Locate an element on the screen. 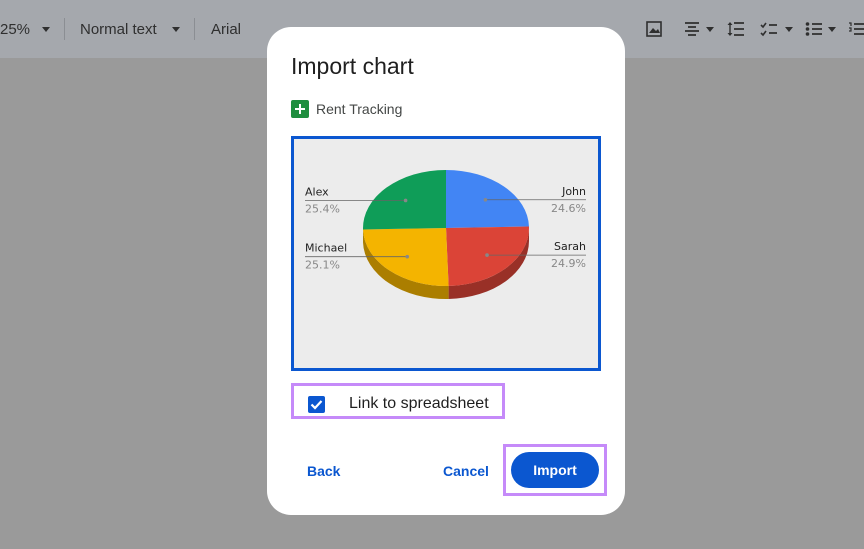  pie-label-sarah: Sarah is located at coordinates (570, 246).